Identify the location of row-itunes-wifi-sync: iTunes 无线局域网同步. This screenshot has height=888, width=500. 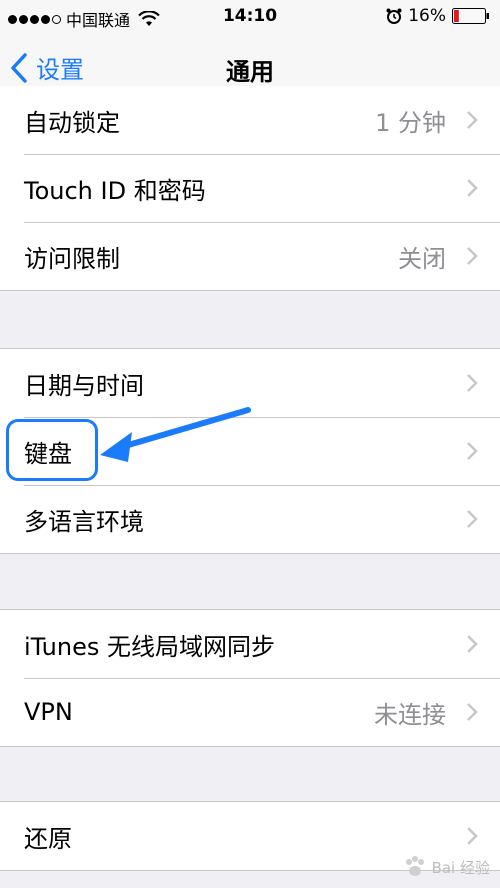
(250, 644).